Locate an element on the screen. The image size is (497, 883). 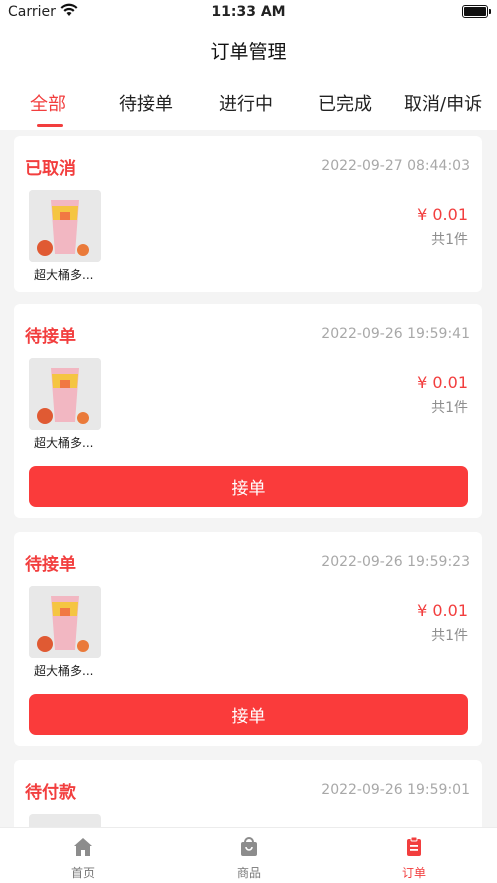
order-tabs: 全部 待接单 进行中 已完成 取消/申诉 is located at coordinates (248, 104).